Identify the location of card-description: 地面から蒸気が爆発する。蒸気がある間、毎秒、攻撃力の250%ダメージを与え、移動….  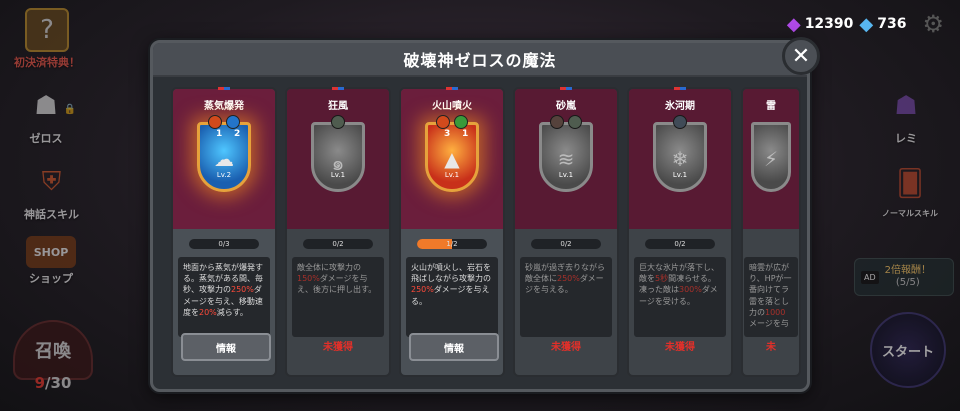
(224, 297).